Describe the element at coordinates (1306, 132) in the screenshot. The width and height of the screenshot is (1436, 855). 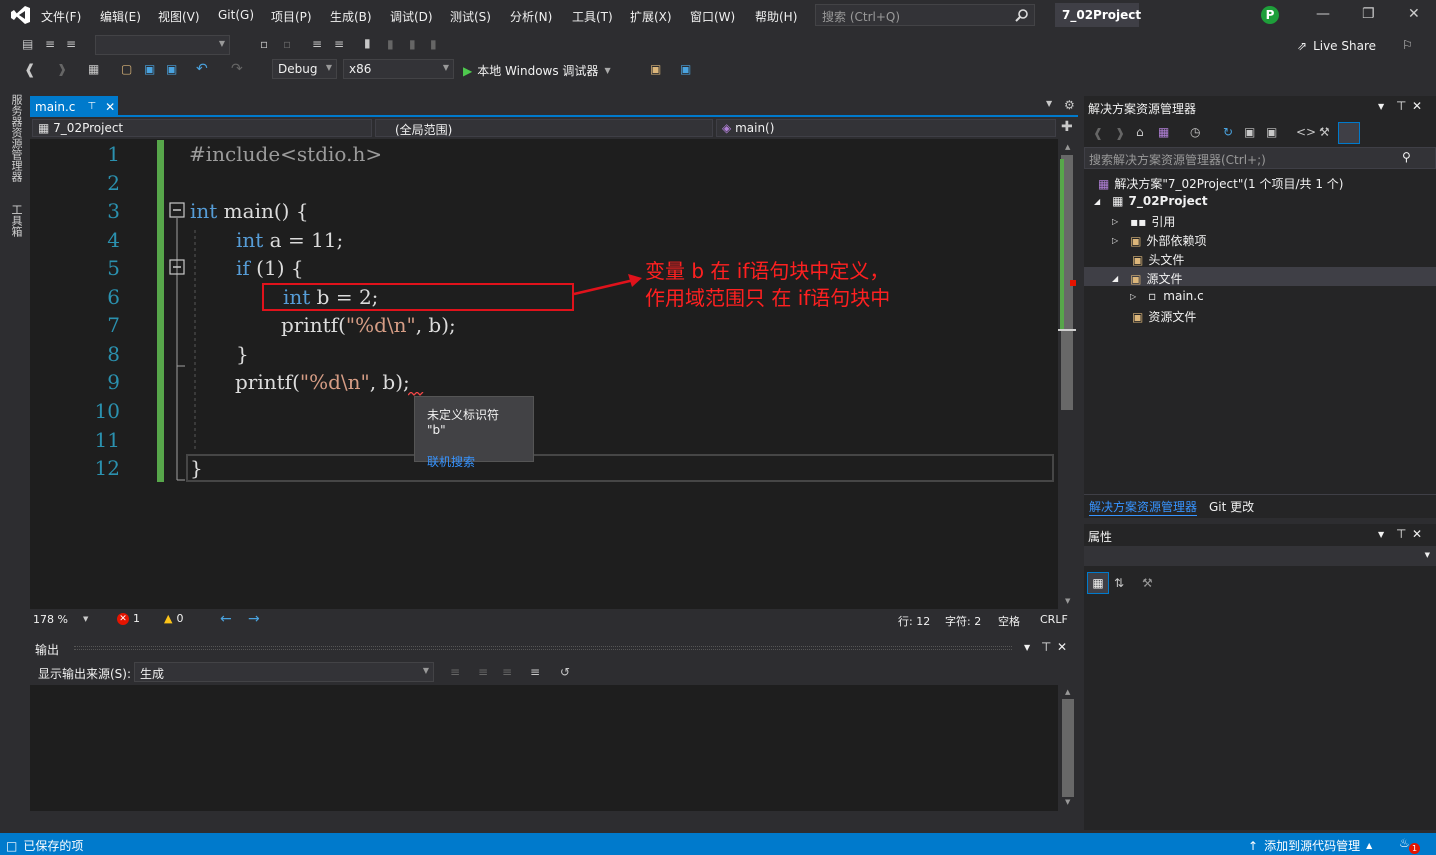
I see `view-code-icon: <>` at that location.